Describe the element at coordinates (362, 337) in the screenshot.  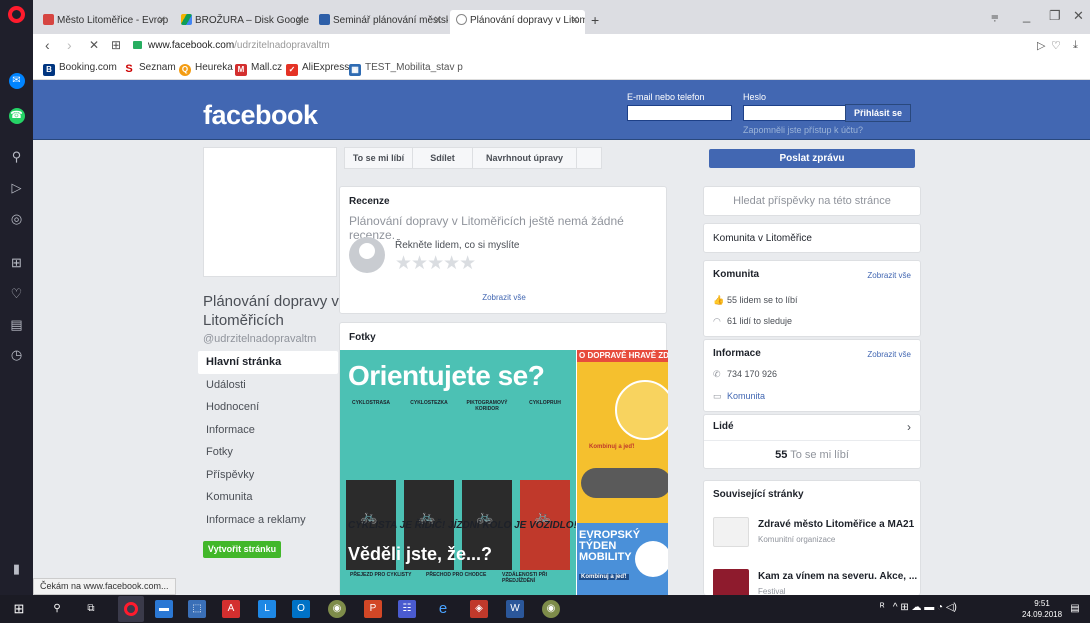
I see `photos-title: Fotky` at that location.